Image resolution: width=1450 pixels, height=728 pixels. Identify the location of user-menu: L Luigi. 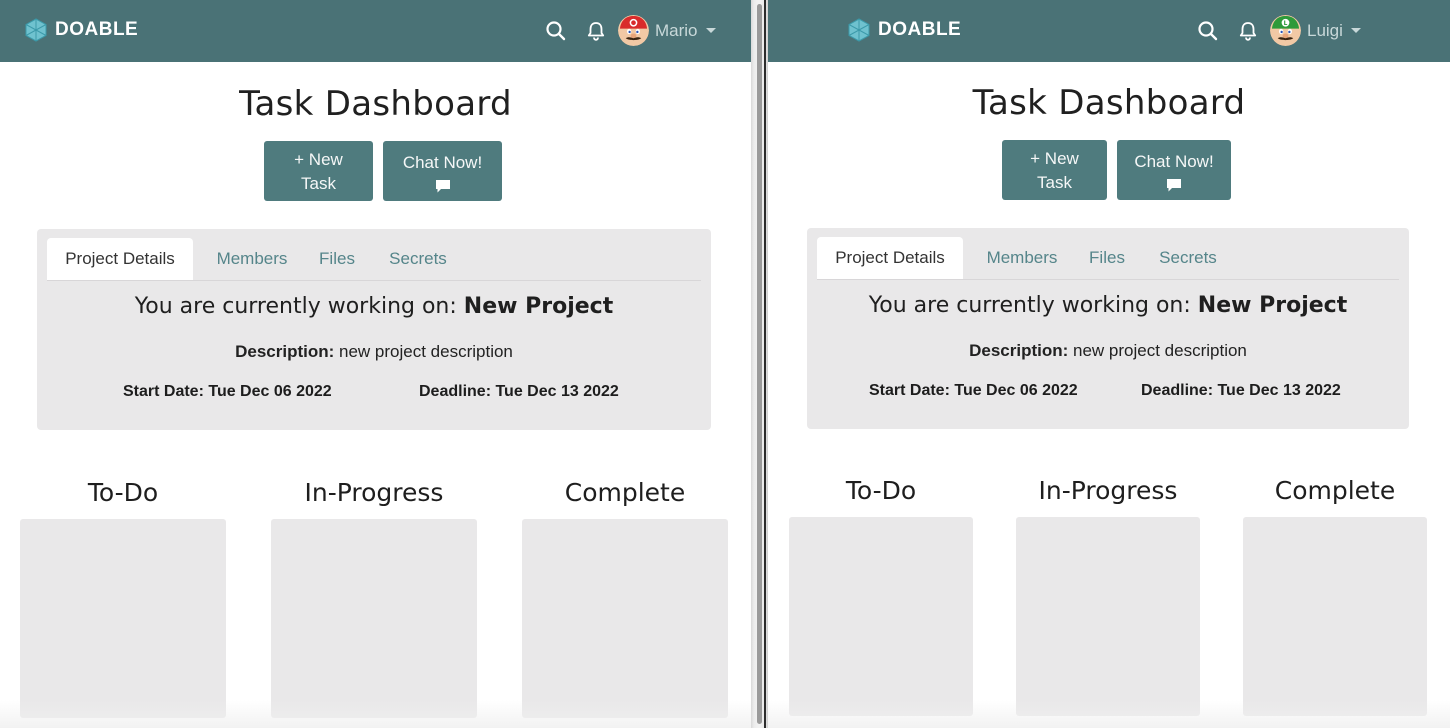
(1315, 30).